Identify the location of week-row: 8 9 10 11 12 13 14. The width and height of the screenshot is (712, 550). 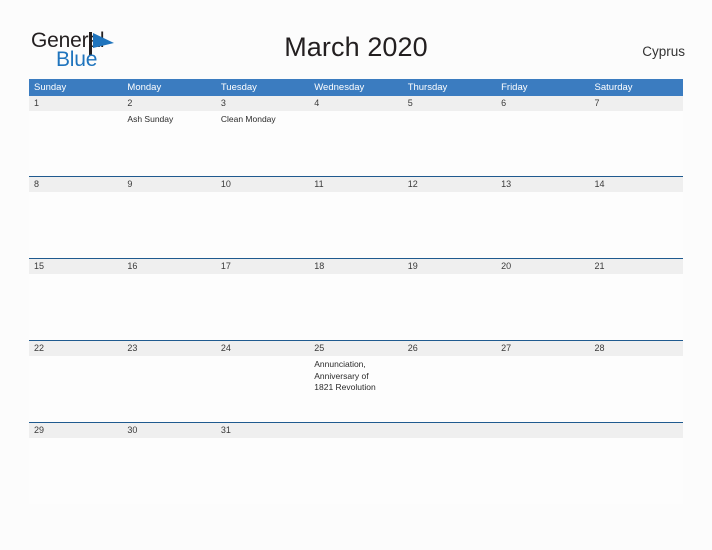
(356, 217).